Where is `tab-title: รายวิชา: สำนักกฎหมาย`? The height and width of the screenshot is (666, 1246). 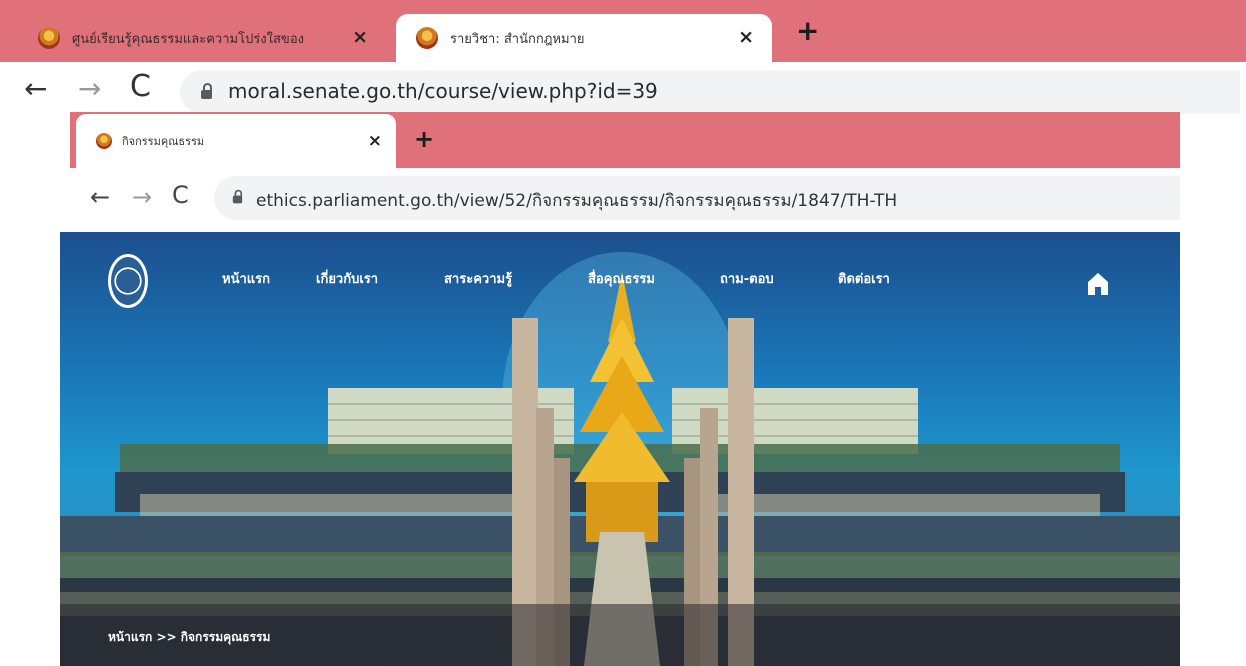 tab-title: รายวิชา: สำนักกฎหมาย is located at coordinates (517, 39).